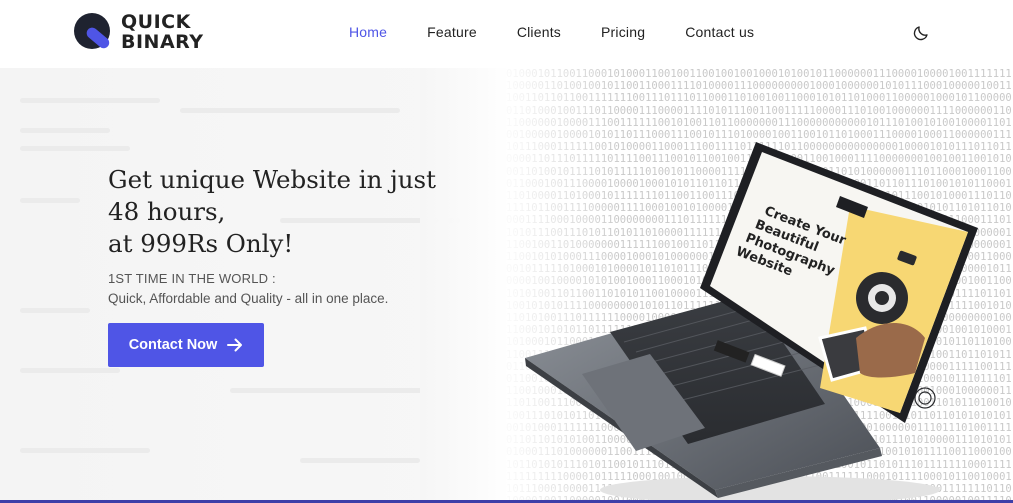  I want to click on brand-logo: QUICK BINARY, so click(138, 32).